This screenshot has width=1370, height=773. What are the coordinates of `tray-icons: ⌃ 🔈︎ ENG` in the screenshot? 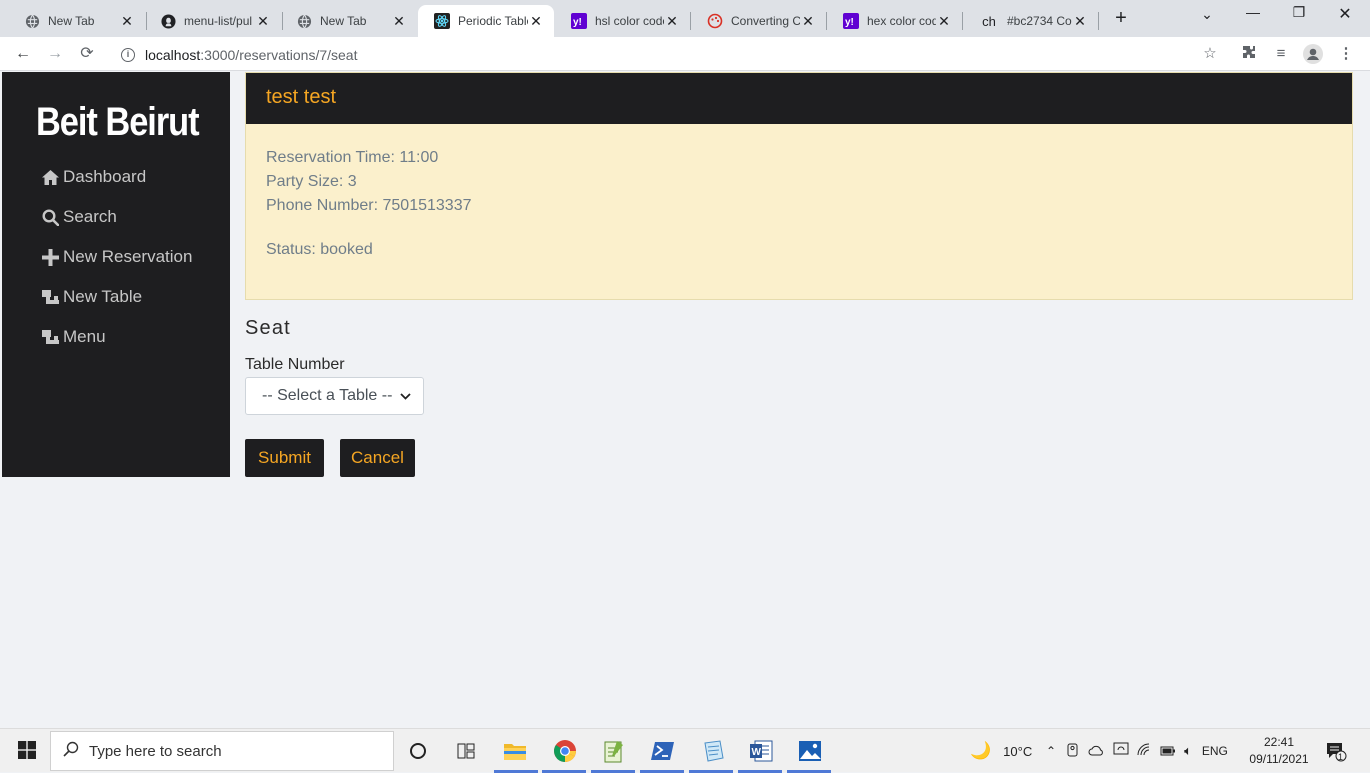 It's located at (1137, 751).